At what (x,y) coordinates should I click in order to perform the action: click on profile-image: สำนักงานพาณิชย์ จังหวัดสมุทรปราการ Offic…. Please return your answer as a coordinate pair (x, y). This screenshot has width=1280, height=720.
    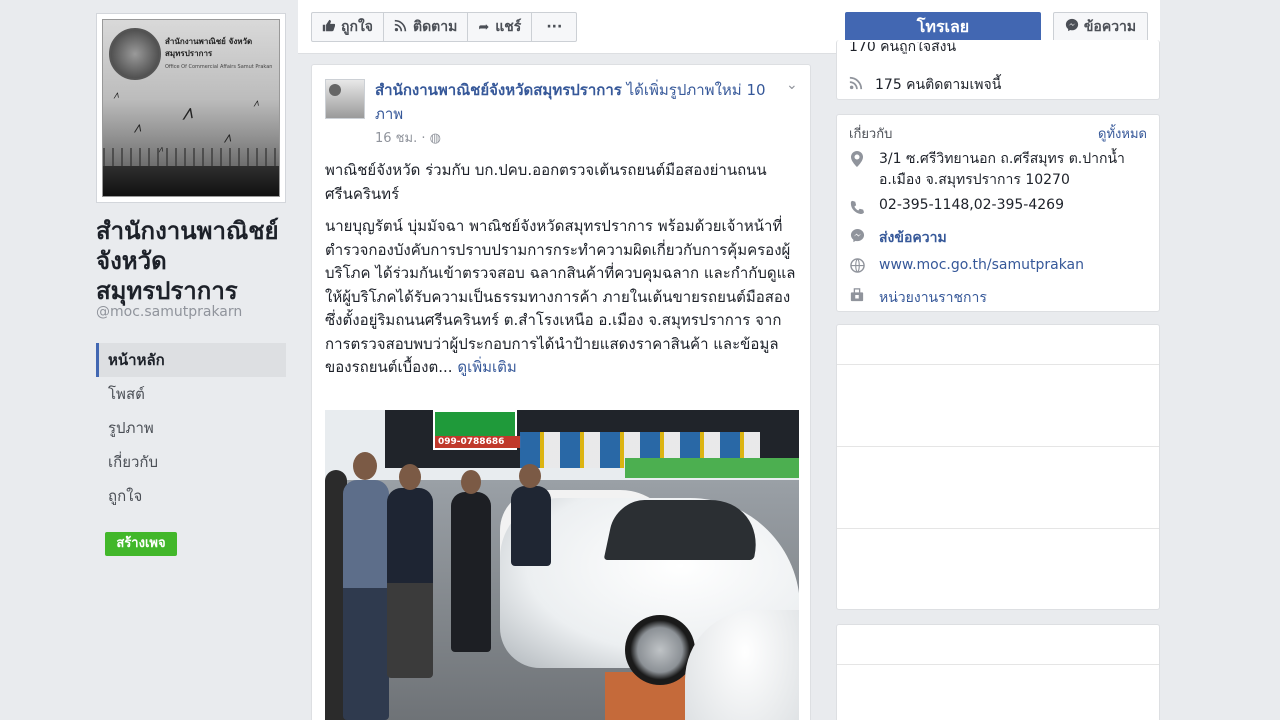
    Looking at the image, I should click on (191, 108).